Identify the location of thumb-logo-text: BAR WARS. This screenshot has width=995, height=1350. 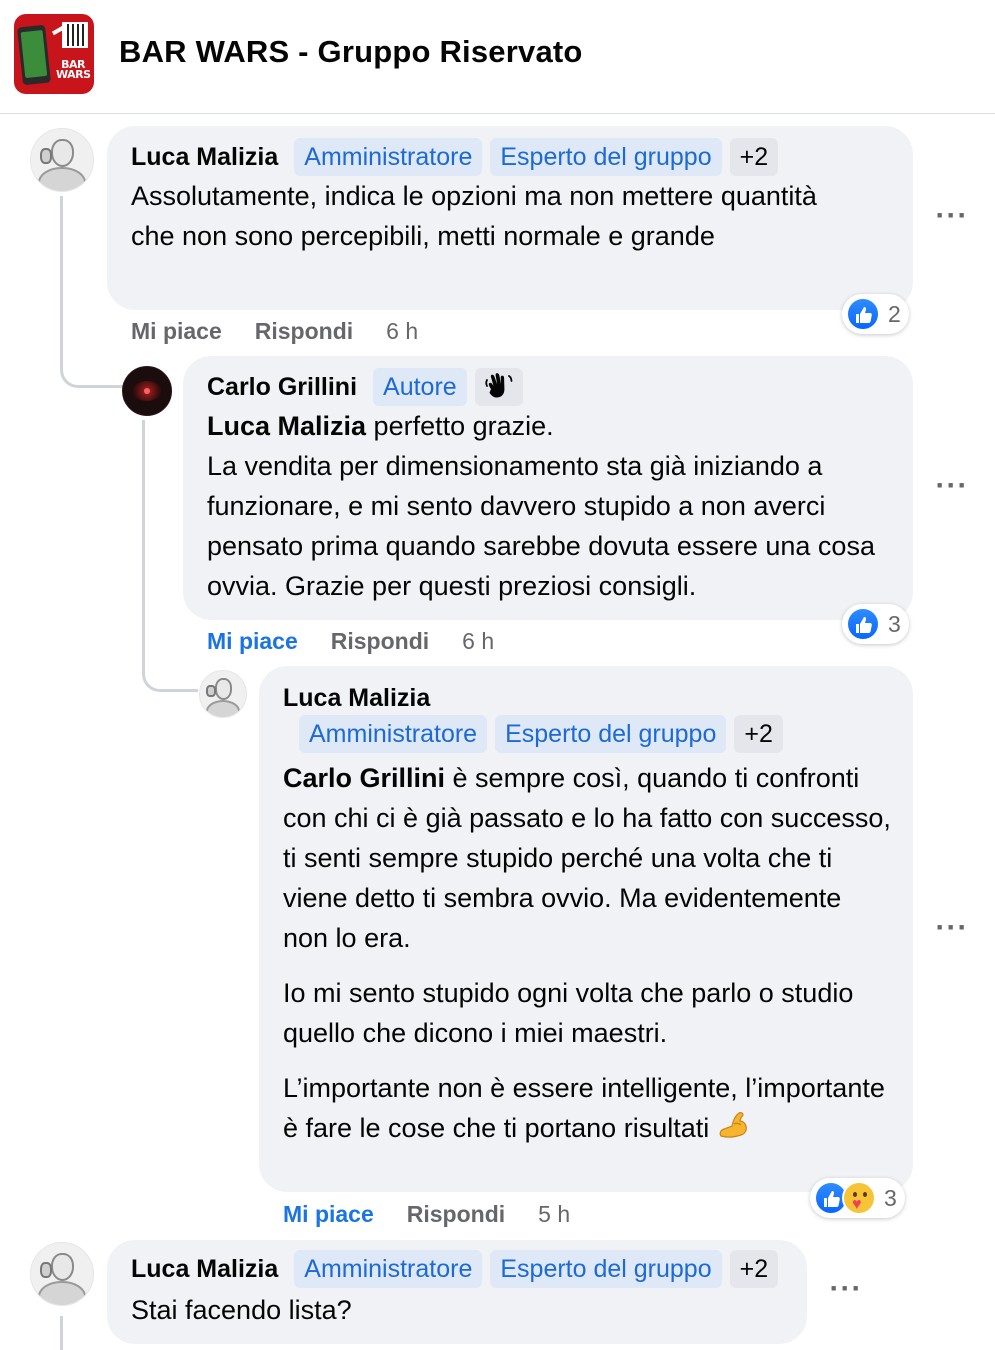
(73, 69).